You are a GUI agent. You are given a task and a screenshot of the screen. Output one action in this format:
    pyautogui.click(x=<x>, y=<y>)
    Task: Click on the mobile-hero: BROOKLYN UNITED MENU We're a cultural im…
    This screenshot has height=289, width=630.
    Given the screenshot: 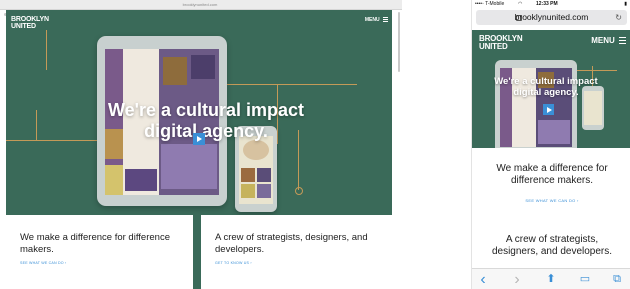 What is the action you would take?
    pyautogui.click(x=551, y=89)
    